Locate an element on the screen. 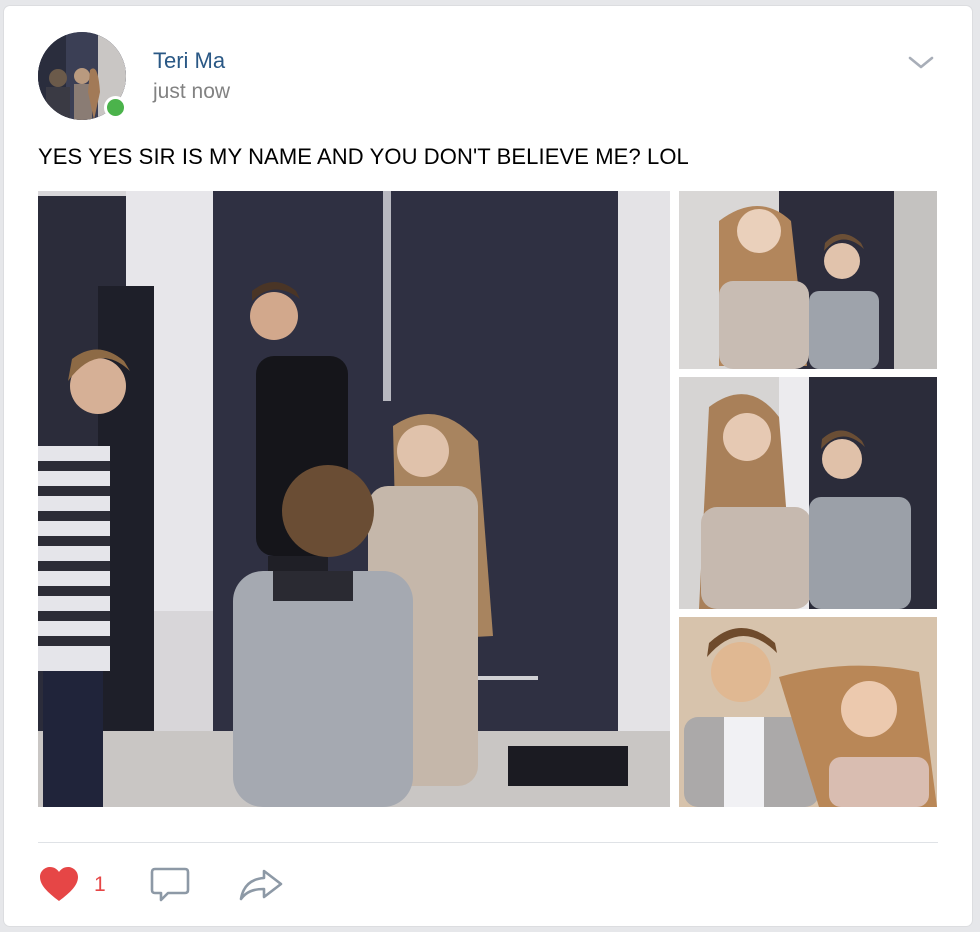 The height and width of the screenshot is (932, 980). comment-icon is located at coordinates (170, 884).